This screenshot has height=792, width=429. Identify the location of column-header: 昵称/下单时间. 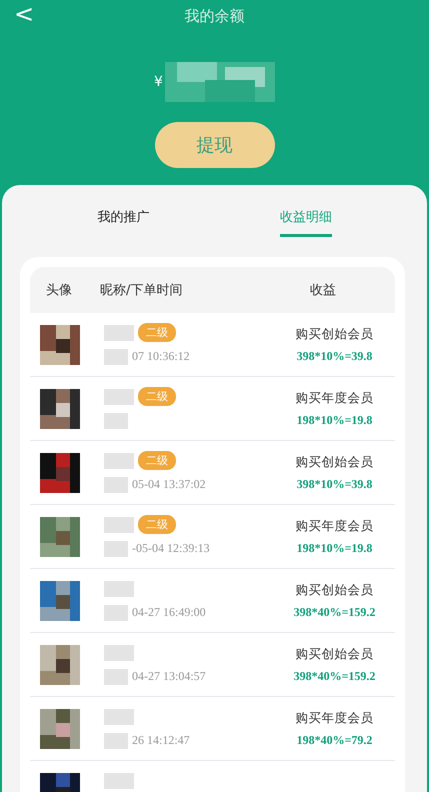
(142, 290).